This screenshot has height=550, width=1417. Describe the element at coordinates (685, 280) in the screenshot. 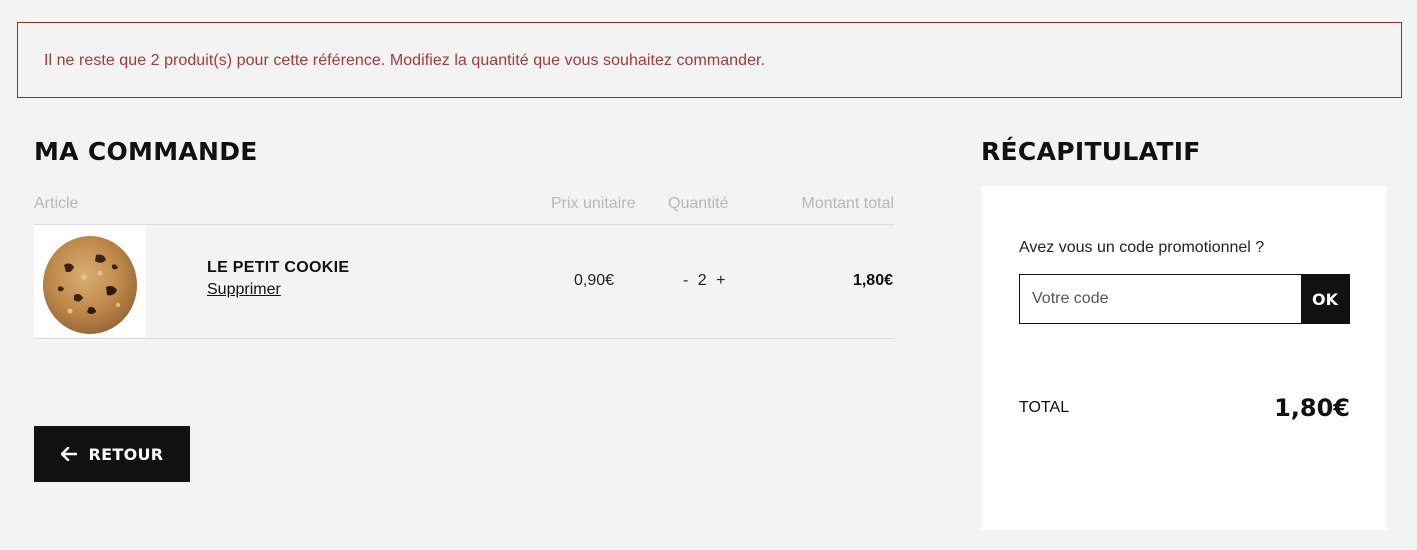

I see `quantity-decrease-button: -` at that location.